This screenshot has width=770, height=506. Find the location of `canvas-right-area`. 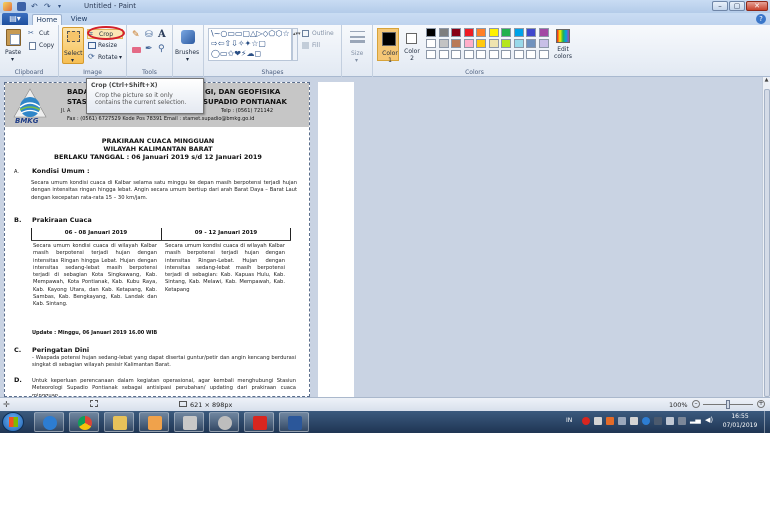

canvas-right-area is located at coordinates (336, 239).